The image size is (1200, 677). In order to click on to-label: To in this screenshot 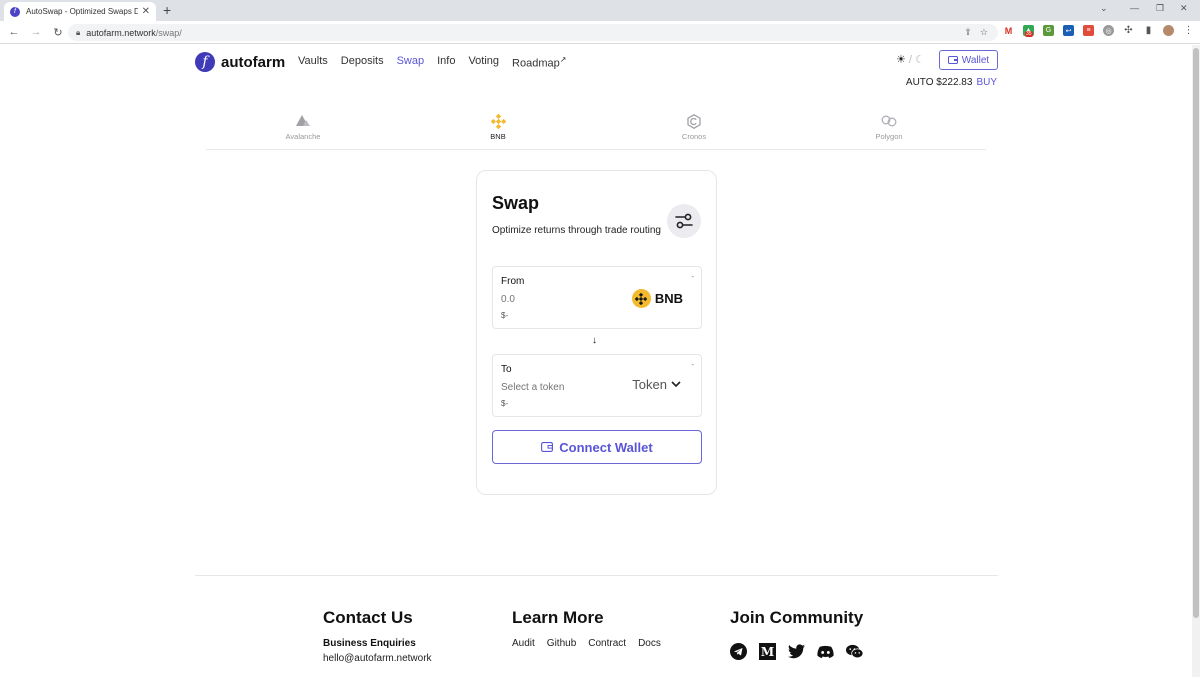, I will do `click(506, 369)`.